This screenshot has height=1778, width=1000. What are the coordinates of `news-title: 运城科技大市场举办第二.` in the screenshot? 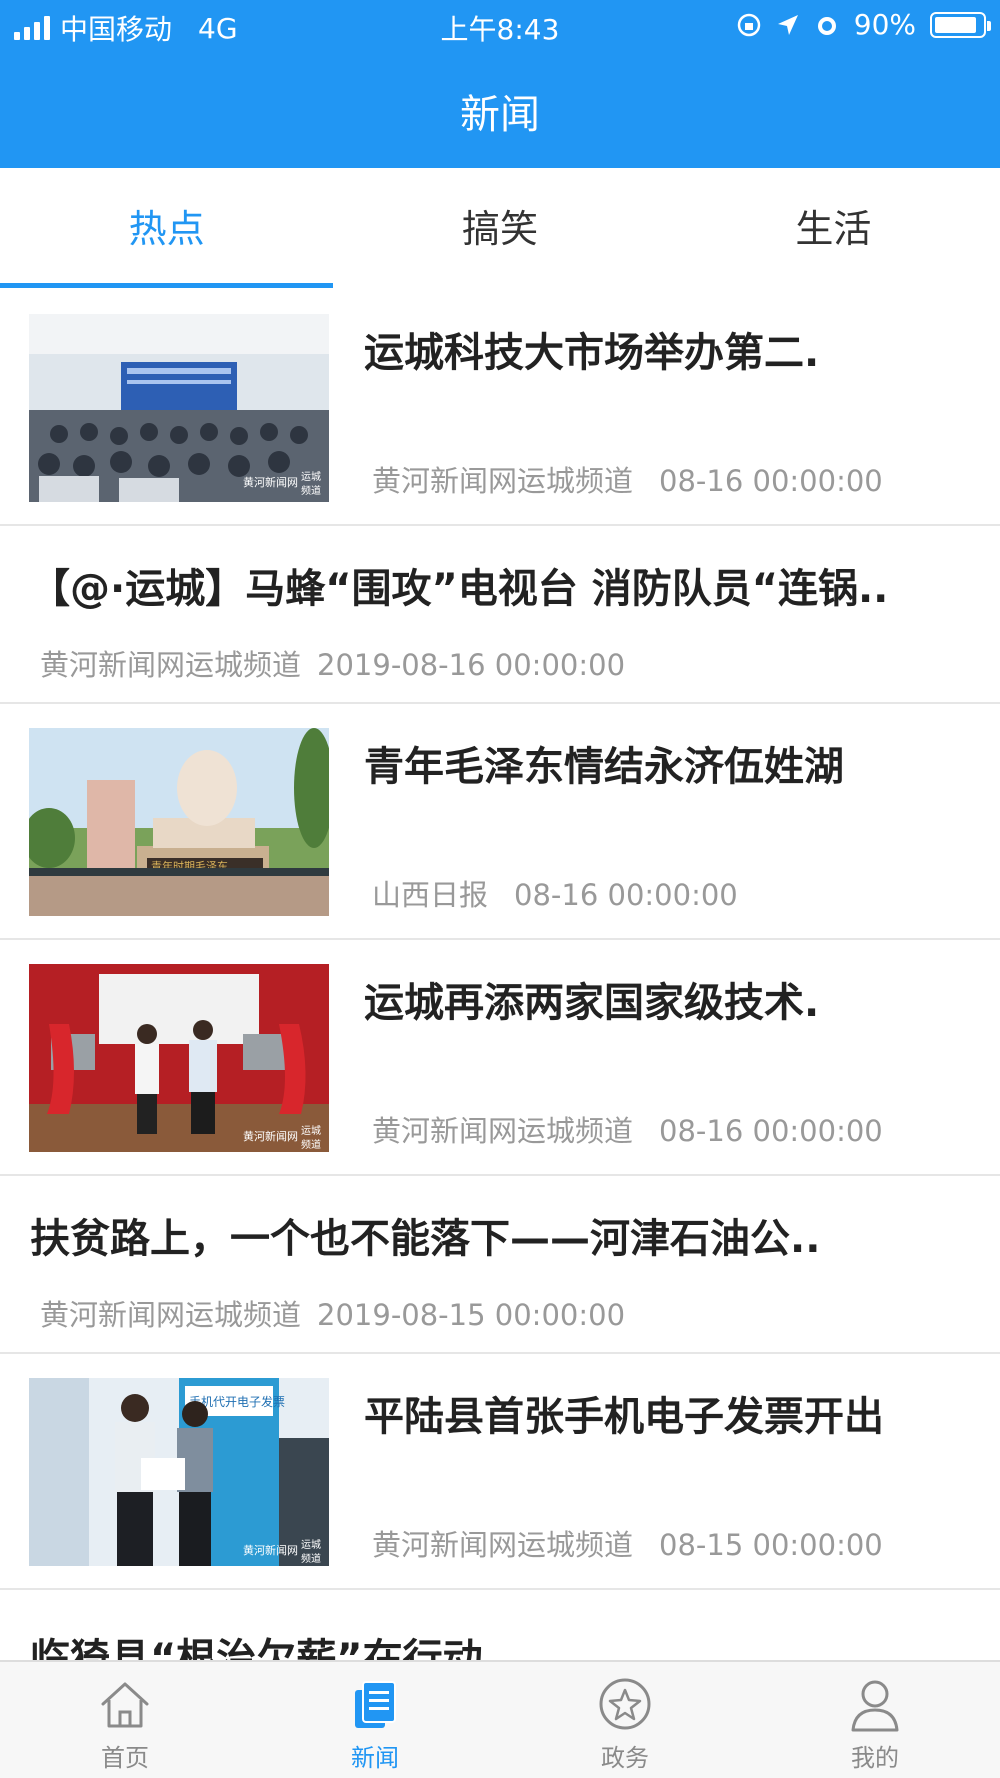 It's located at (592, 353).